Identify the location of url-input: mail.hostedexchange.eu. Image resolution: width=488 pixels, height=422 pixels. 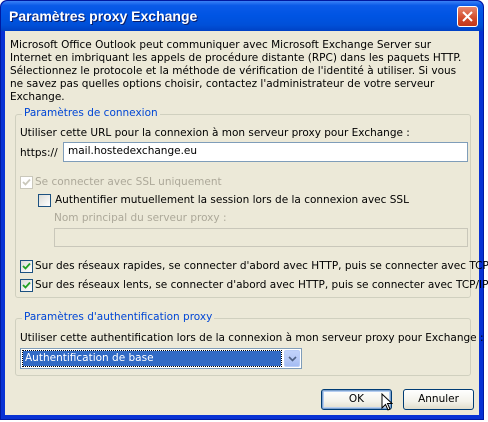
(265, 152).